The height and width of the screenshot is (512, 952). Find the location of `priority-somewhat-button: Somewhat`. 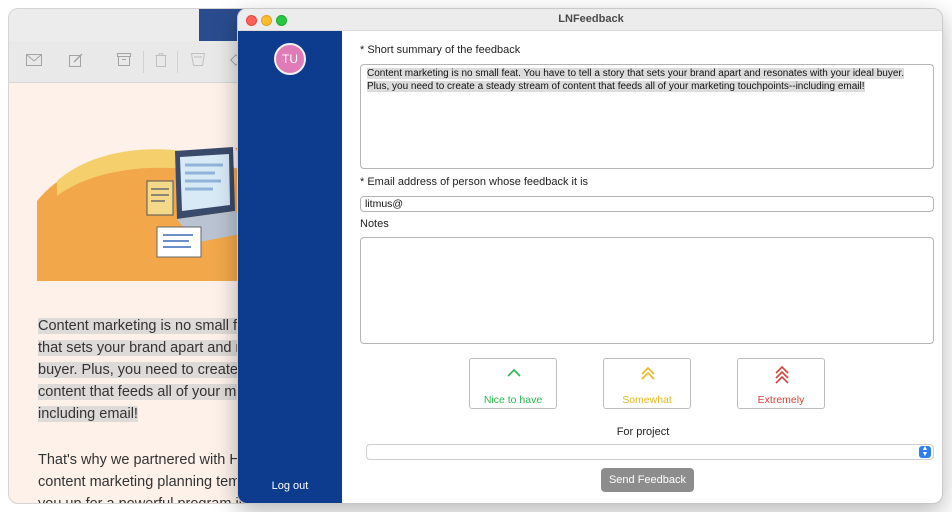

priority-somewhat-button: Somewhat is located at coordinates (647, 383).